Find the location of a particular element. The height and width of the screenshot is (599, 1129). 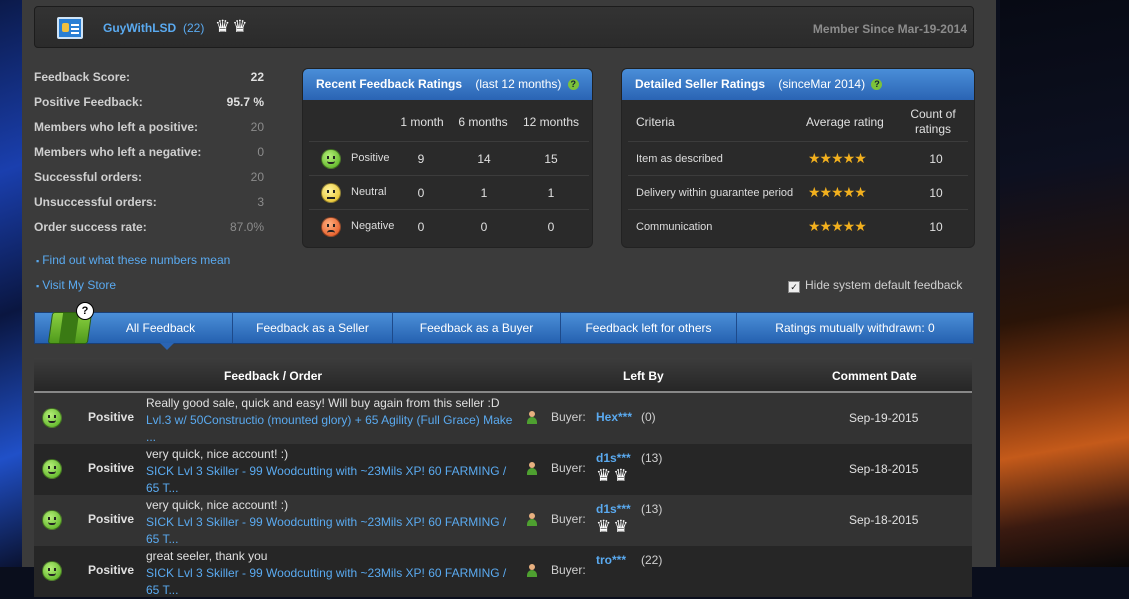

crown-icon: ♛♛ is located at coordinates (613, 526).